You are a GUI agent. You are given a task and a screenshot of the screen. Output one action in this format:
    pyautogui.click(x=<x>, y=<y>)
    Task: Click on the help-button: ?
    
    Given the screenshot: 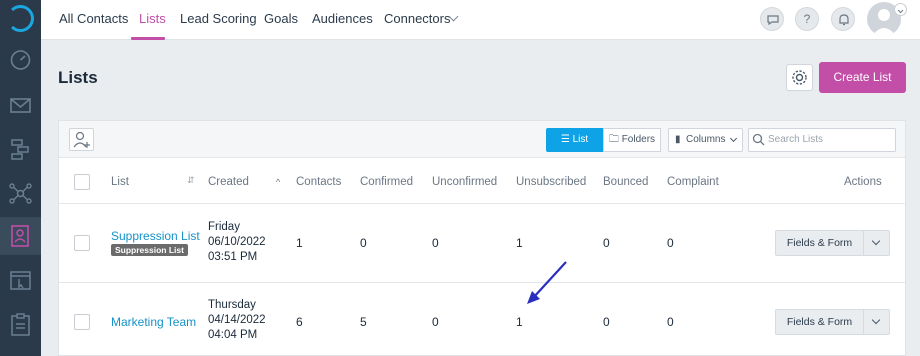 What is the action you would take?
    pyautogui.click(x=807, y=19)
    